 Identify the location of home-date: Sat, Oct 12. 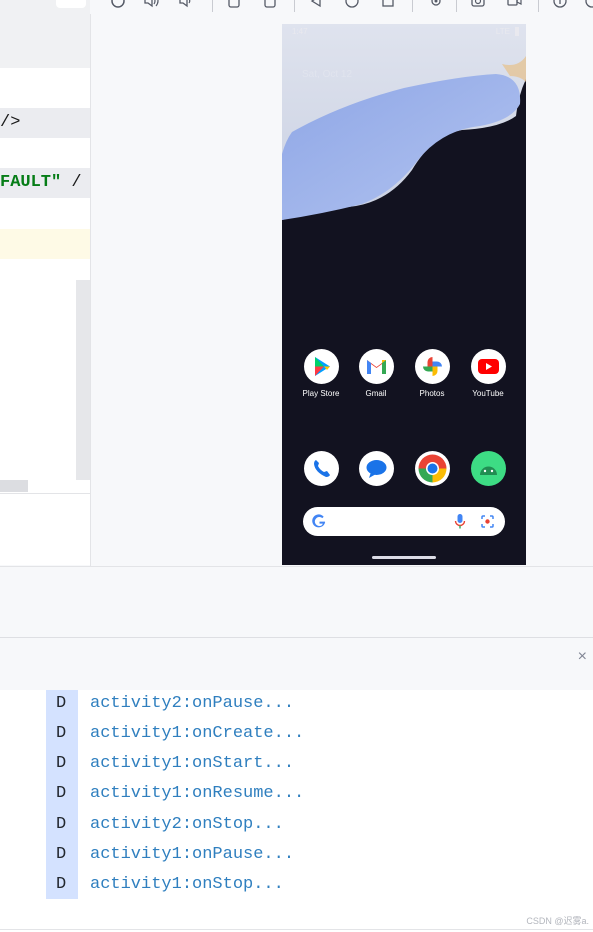
(327, 74).